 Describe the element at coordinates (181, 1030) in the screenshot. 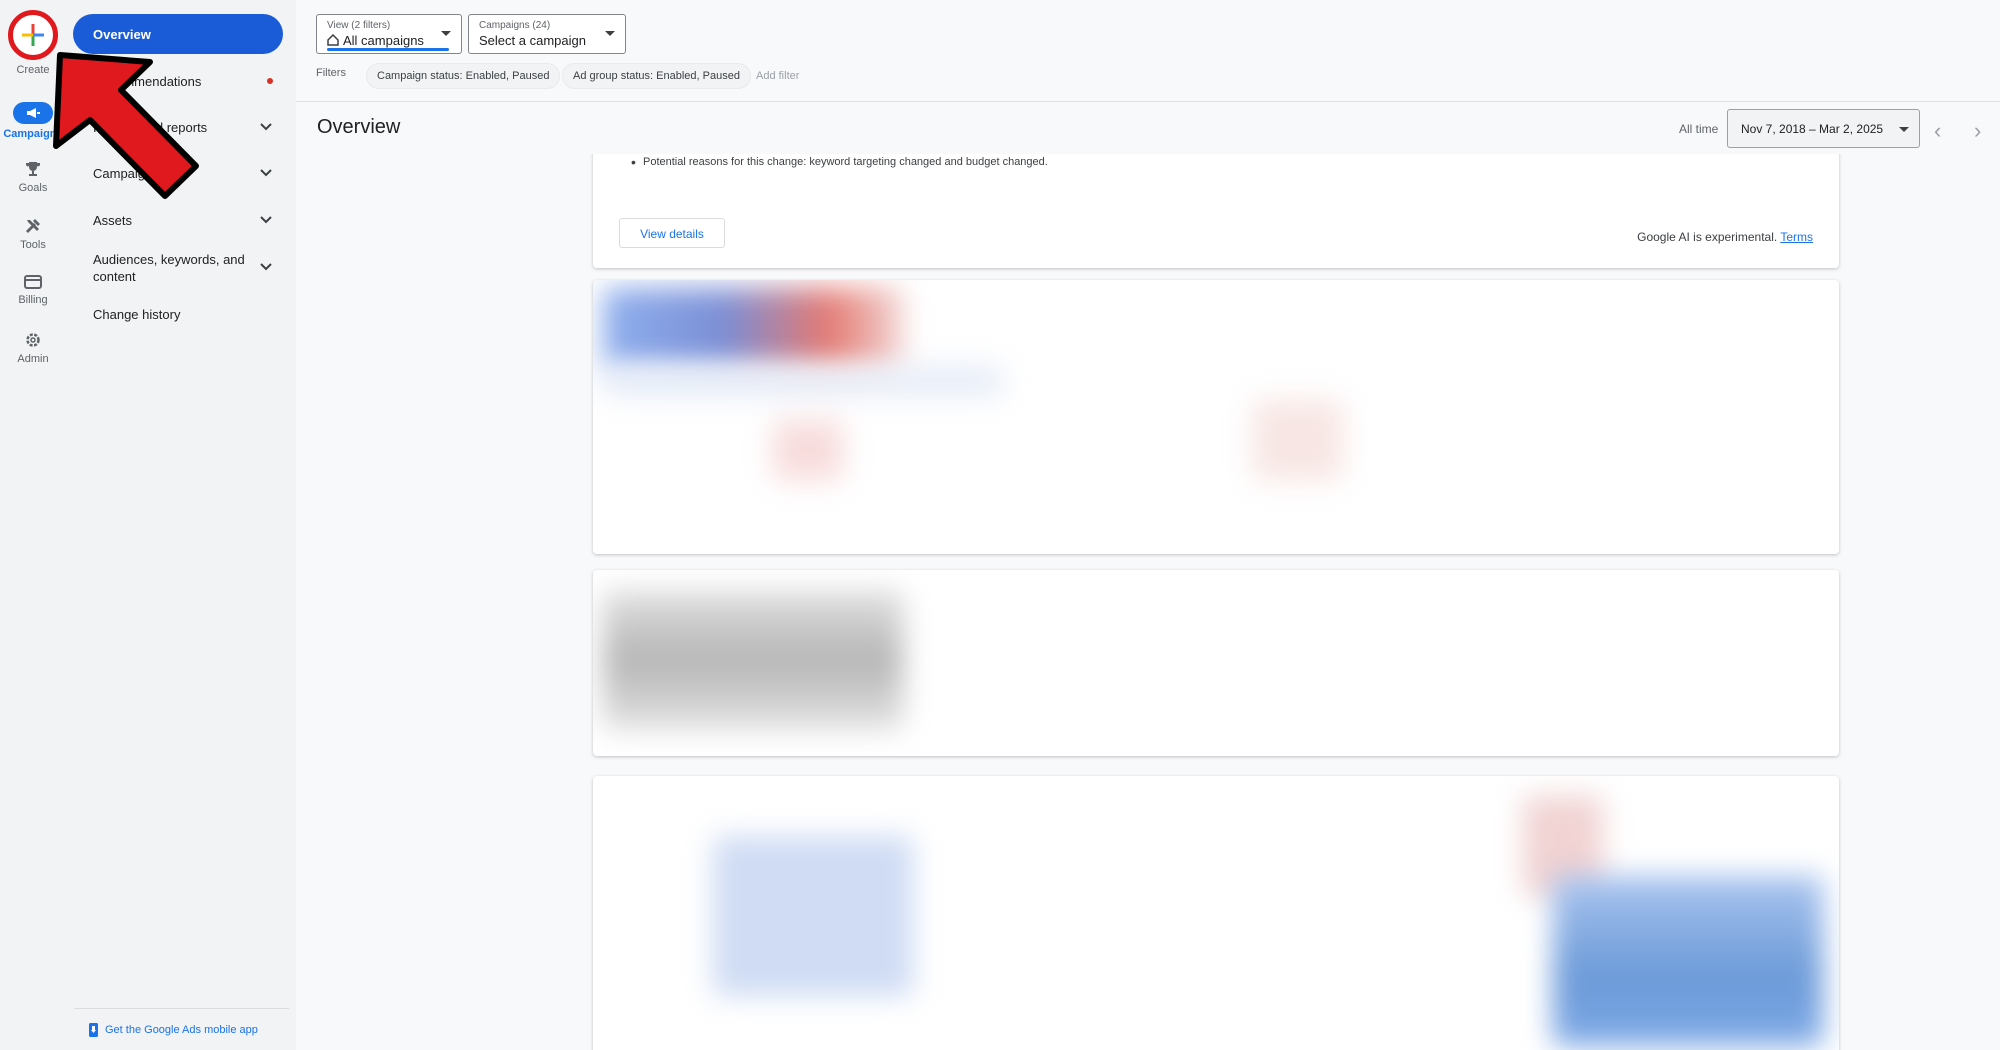

I see `mobile-app-label: Get the Google Ads mobile app` at that location.